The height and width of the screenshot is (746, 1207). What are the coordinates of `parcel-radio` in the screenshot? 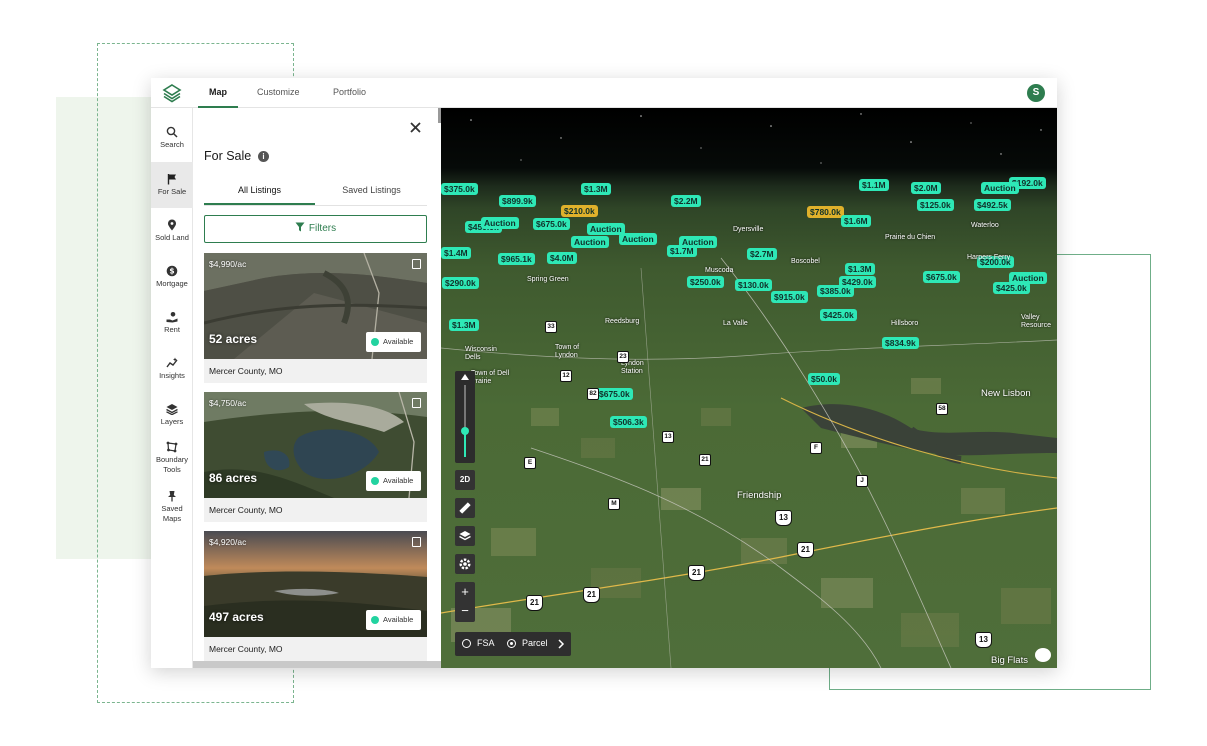 It's located at (511, 643).